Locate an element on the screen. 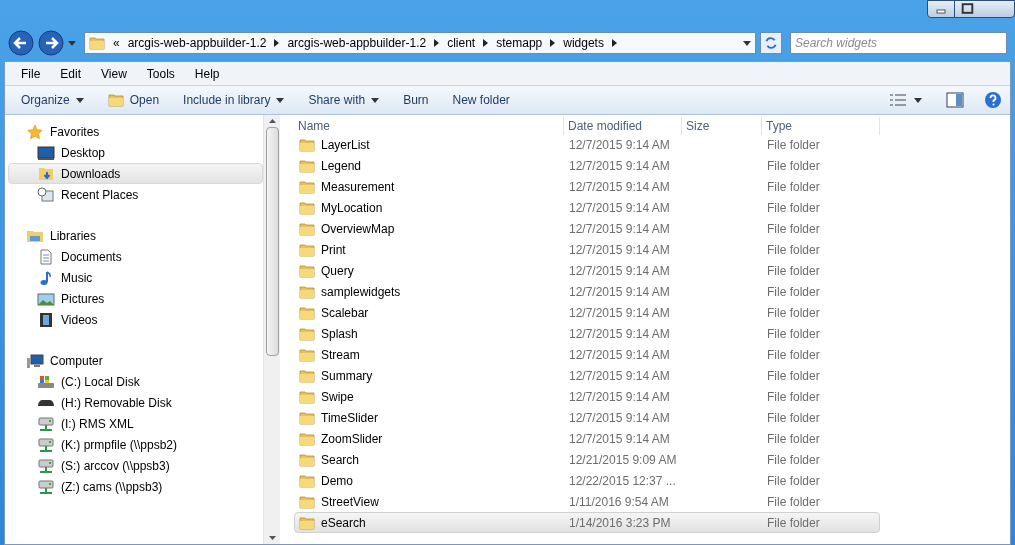  file-name: Scalebar is located at coordinates (345, 313).